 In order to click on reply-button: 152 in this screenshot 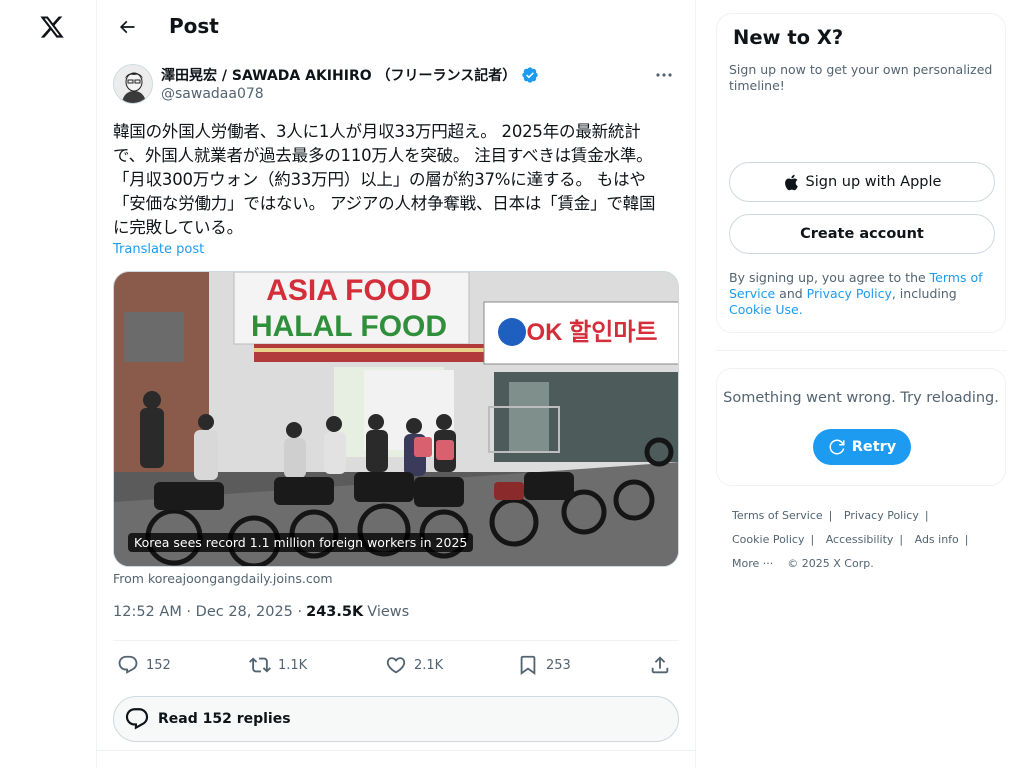, I will do `click(144, 665)`.